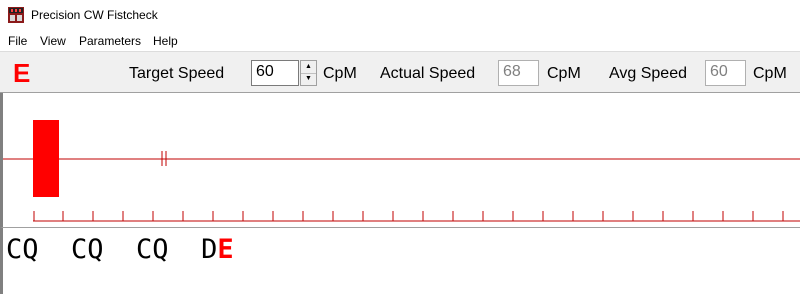 Image resolution: width=800 pixels, height=294 pixels. I want to click on time-ticks, so click(408, 216).